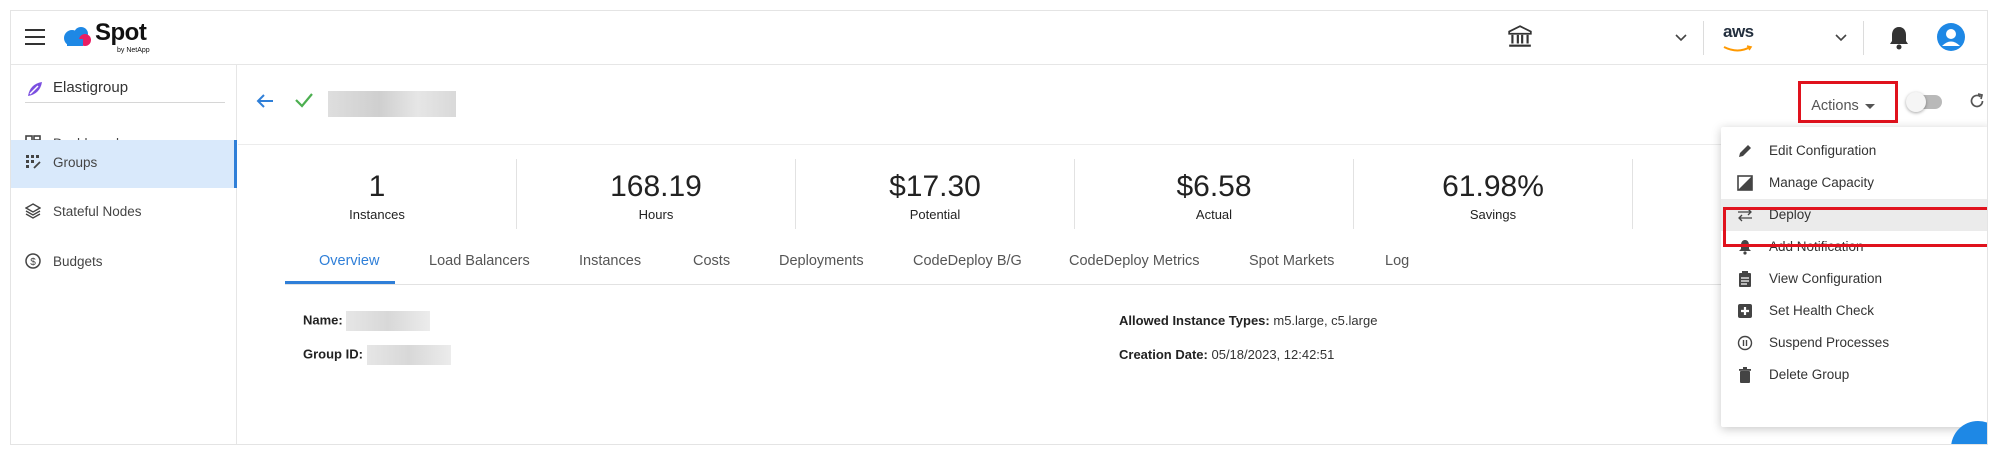 This screenshot has height=455, width=2000. What do you see at coordinates (1745, 311) in the screenshot?
I see `plus-box-icon` at bounding box center [1745, 311].